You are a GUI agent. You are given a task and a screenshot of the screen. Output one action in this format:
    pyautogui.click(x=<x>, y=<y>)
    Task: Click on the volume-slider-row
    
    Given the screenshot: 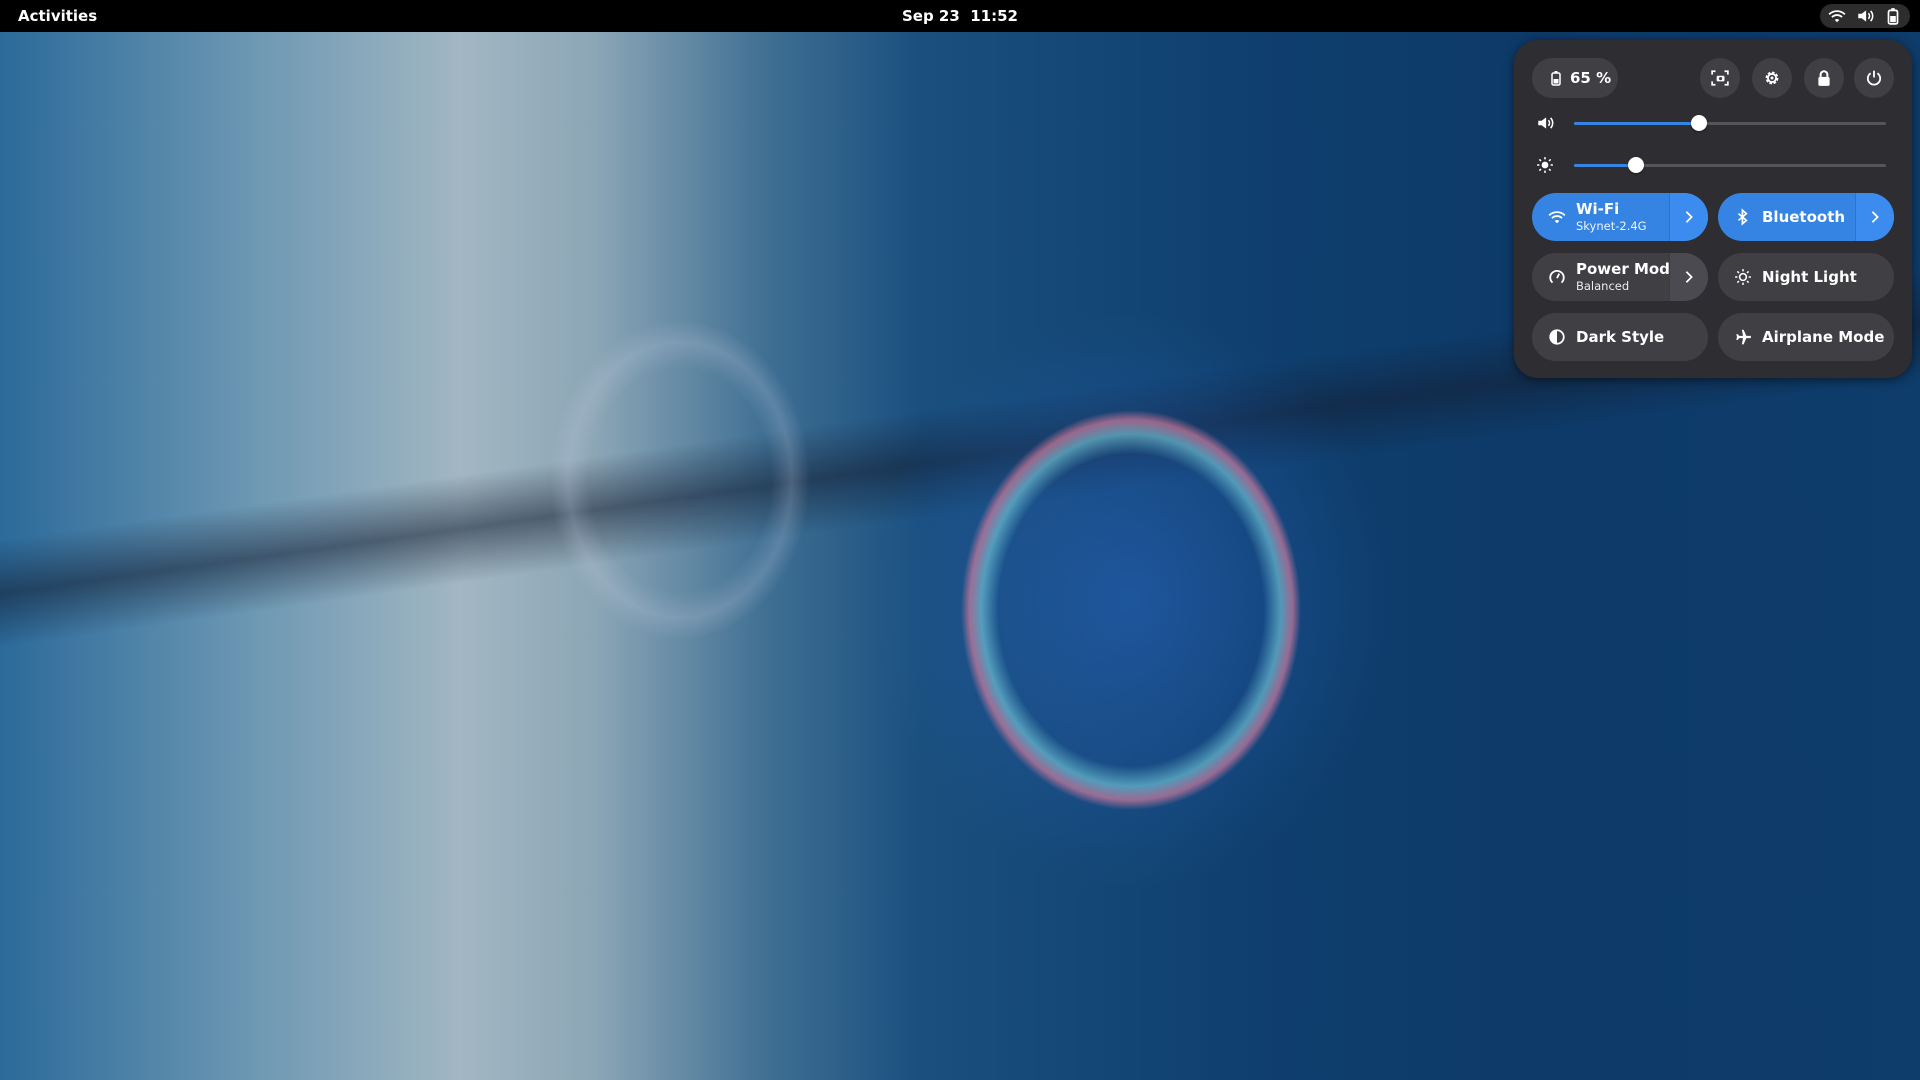 What is the action you would take?
    pyautogui.click(x=1713, y=123)
    